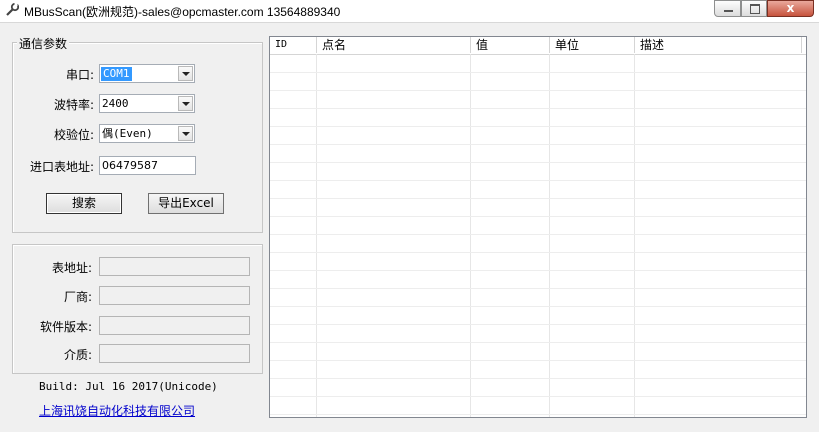  What do you see at coordinates (128, 386) in the screenshot?
I see `build-info: Build: Jul 16 2017(Unicode)` at bounding box center [128, 386].